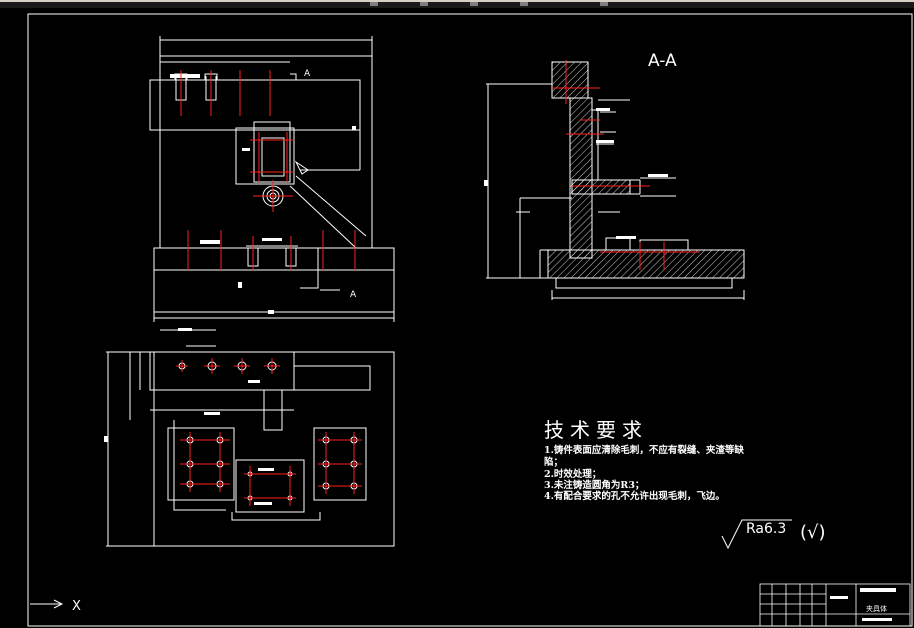 The height and width of the screenshot is (628, 914). Describe the element at coordinates (457, 4) in the screenshot. I see `toolbar-strip` at that location.